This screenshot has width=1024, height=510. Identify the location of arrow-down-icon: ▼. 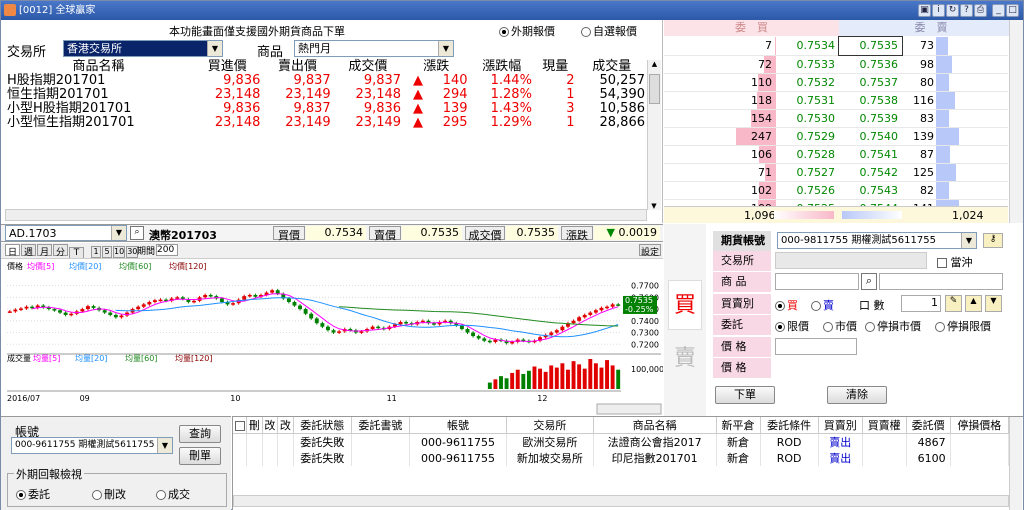
(993, 303).